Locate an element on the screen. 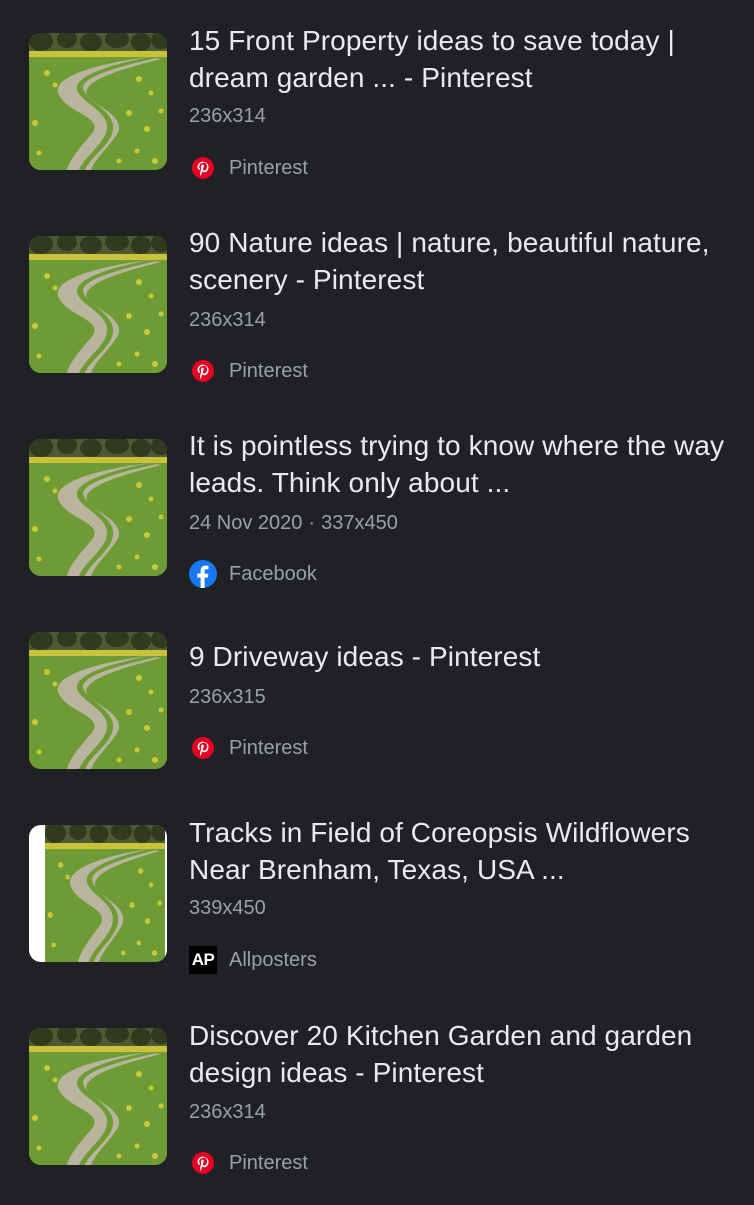 This screenshot has width=754, height=1205. result-dimensions: 236x315 is located at coordinates (227, 697).